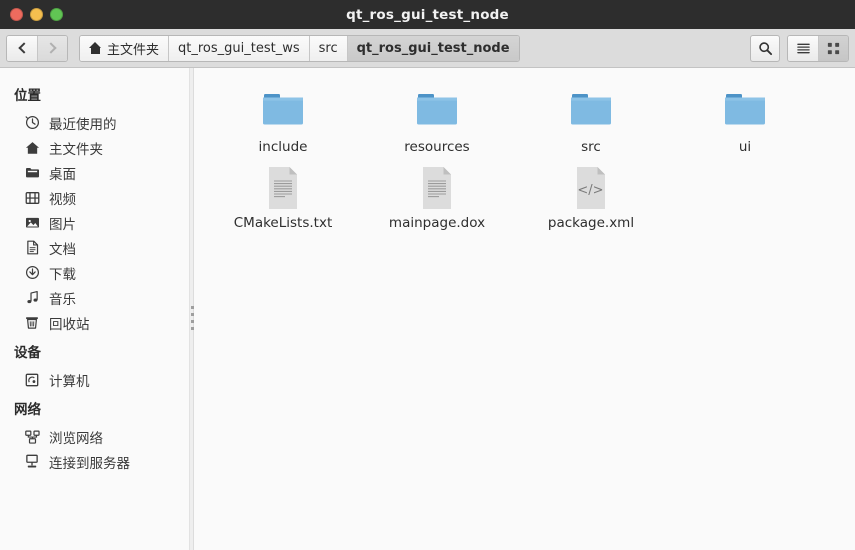 Image resolution: width=855 pixels, height=550 pixels. What do you see at coordinates (32, 462) in the screenshot?
I see `server-connect-icon` at bounding box center [32, 462].